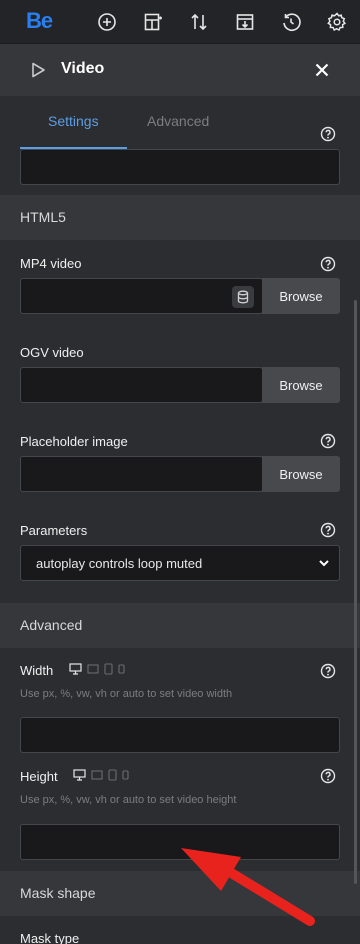  I want to click on mp4-video-label: MP4 video, so click(51, 263).